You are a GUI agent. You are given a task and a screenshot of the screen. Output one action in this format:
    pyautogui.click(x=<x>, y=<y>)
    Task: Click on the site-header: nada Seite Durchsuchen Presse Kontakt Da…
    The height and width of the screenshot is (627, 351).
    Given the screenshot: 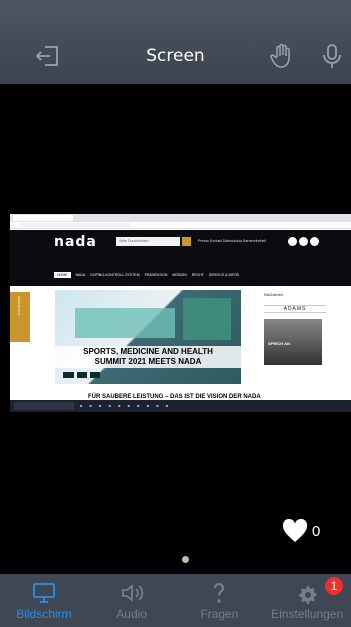 What is the action you would take?
    pyautogui.click(x=180, y=258)
    